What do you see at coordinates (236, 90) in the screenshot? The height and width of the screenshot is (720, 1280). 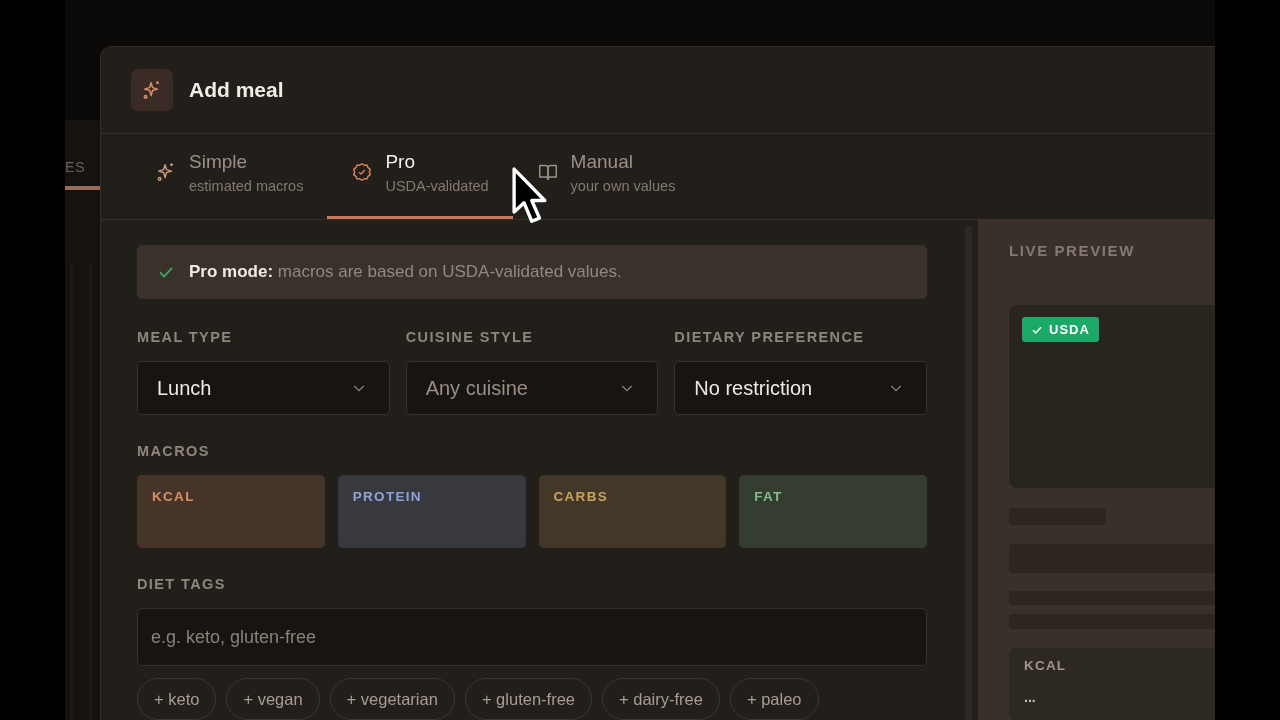 I see `dialog-title: Add meal` at bounding box center [236, 90].